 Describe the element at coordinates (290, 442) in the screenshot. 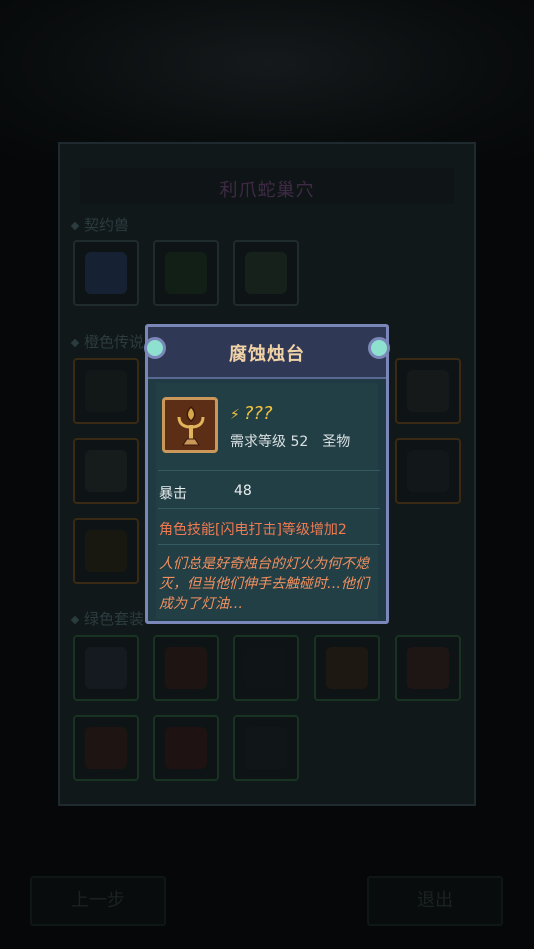

I see `item-requirement: 需求等级 52 圣物` at that location.